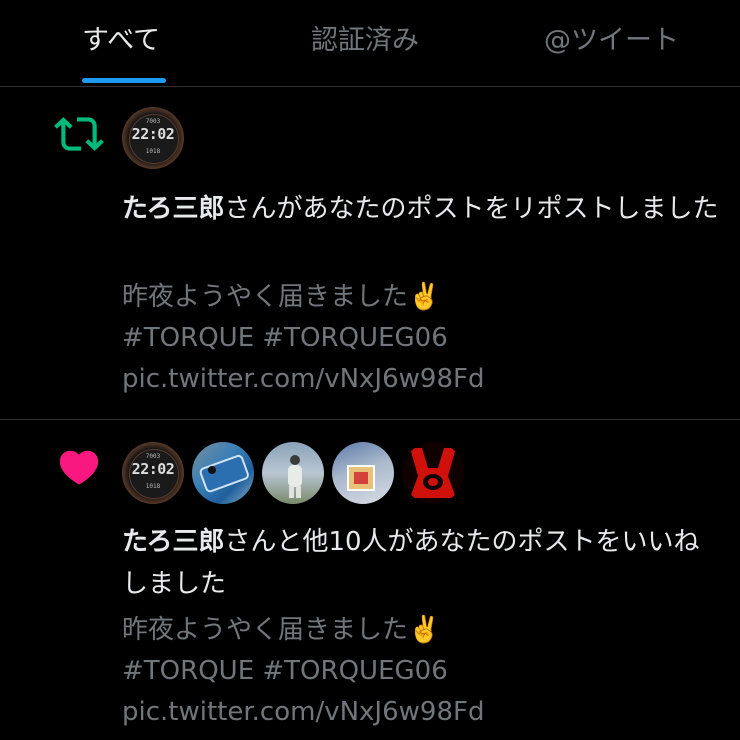  Describe the element at coordinates (79, 134) in the screenshot. I see `repost-icon` at that location.